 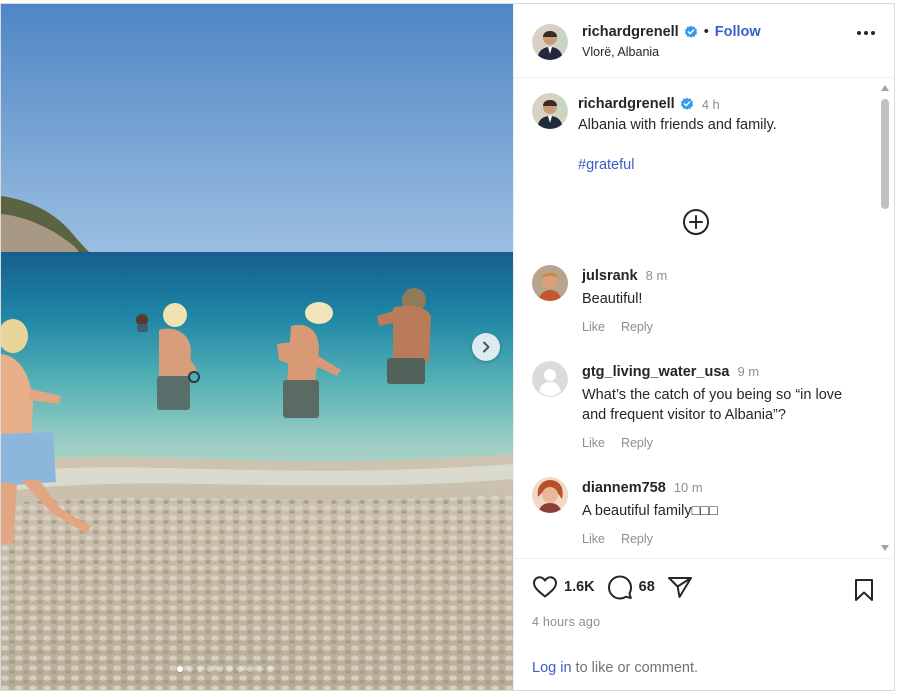 I want to click on hashtag-link: #grateful, so click(x=606, y=165).